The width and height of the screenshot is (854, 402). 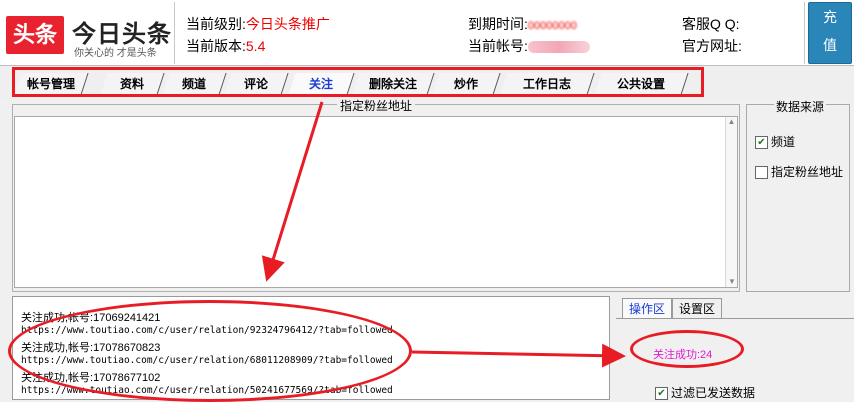 What do you see at coordinates (292, 191) in the screenshot?
I see `arrow-to-log` at bounding box center [292, 191].